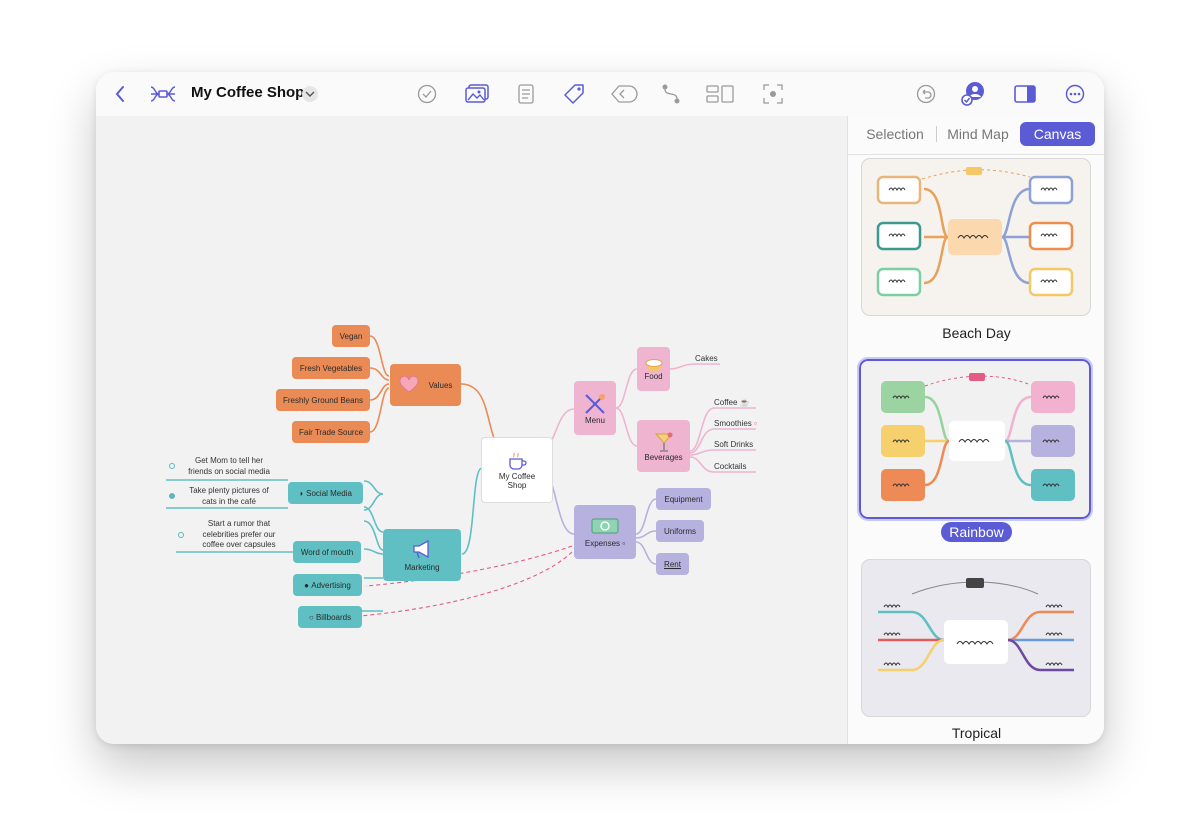 The height and width of the screenshot is (819, 1200). What do you see at coordinates (477, 94) in the screenshot?
I see `image-icon` at bounding box center [477, 94].